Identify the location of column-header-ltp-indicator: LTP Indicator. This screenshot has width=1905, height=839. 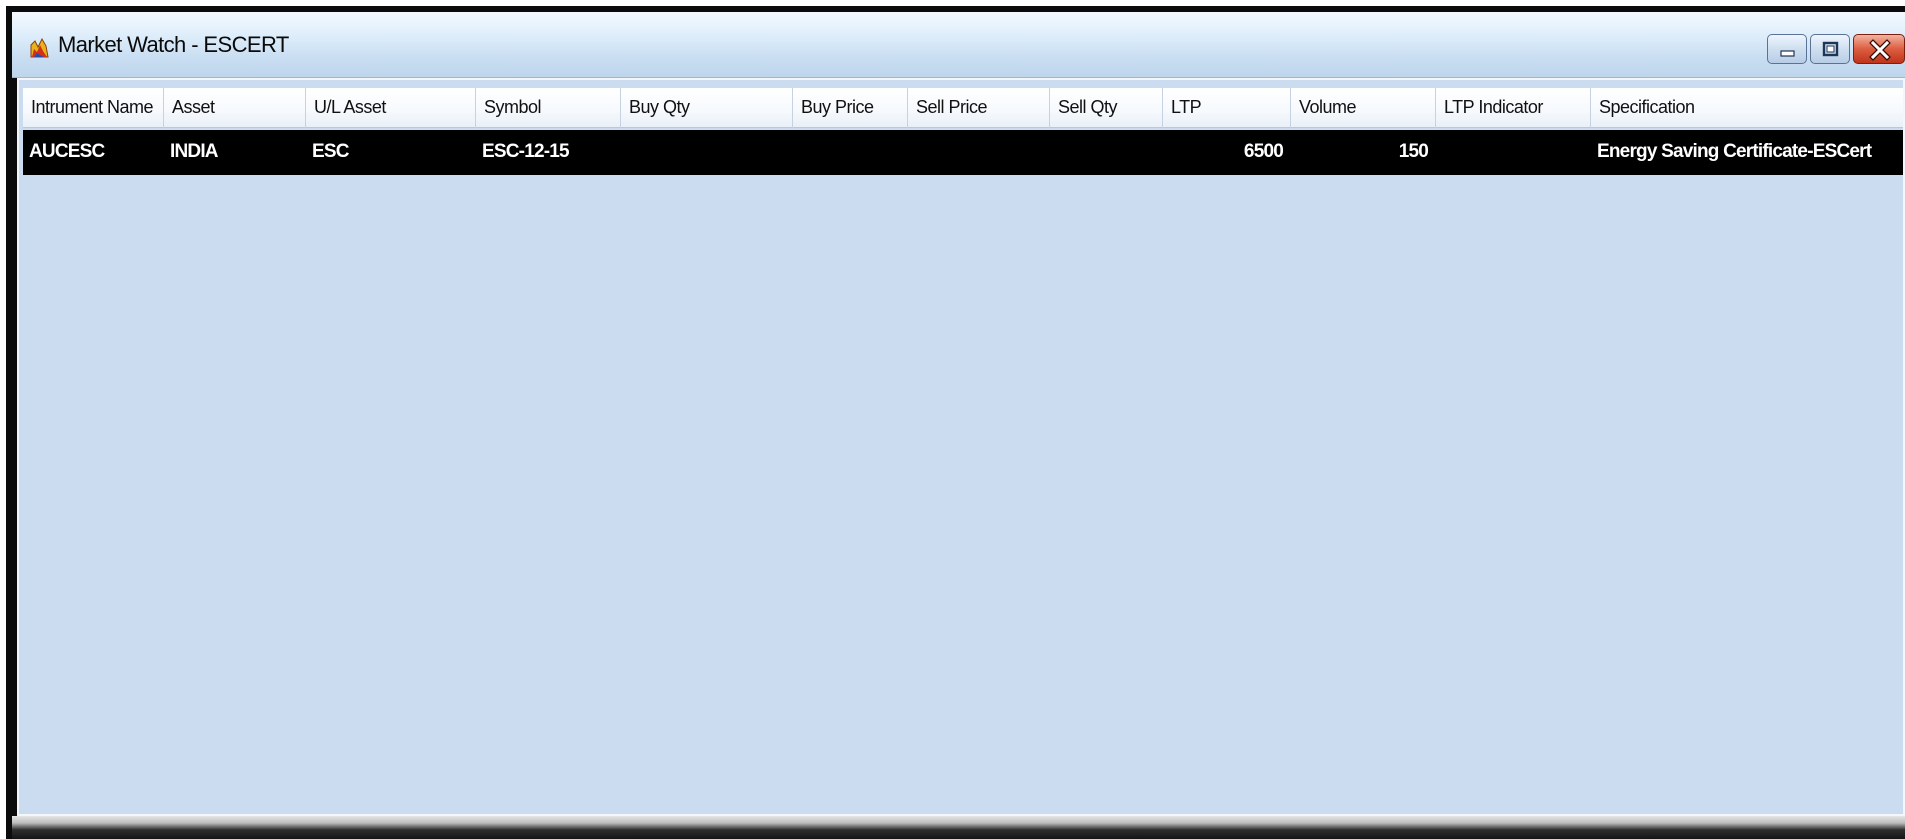
(1513, 108).